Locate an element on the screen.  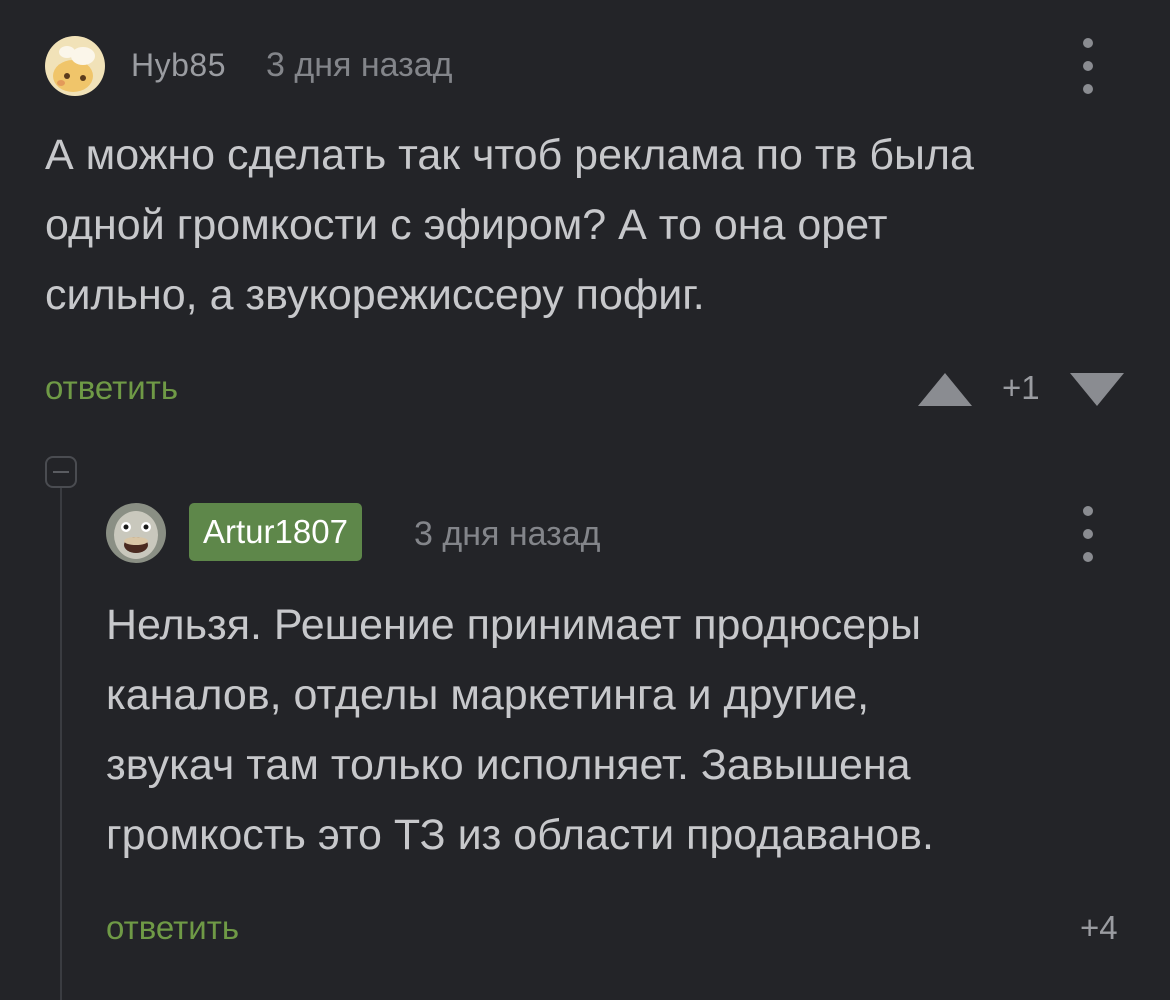
ostrich-icon is located at coordinates (136, 533).